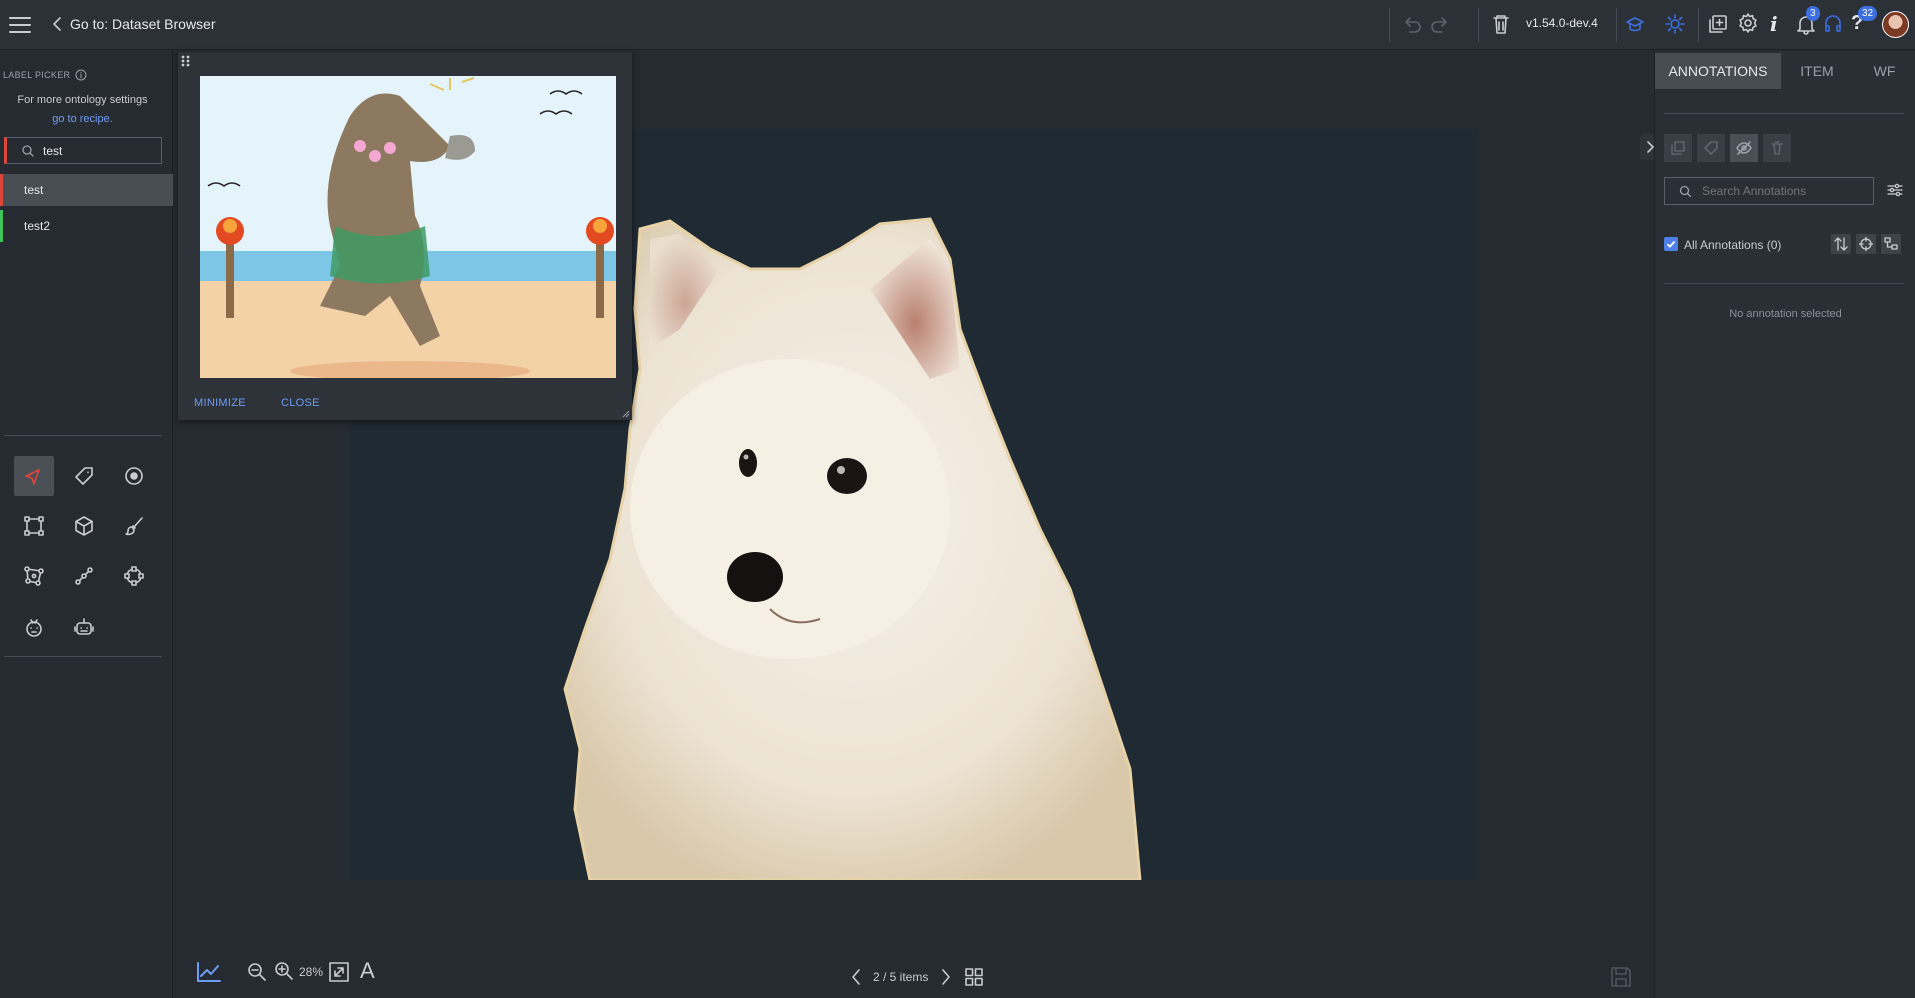 The image size is (1915, 998). What do you see at coordinates (1895, 190) in the screenshot?
I see `filter-sliders-icon` at bounding box center [1895, 190].